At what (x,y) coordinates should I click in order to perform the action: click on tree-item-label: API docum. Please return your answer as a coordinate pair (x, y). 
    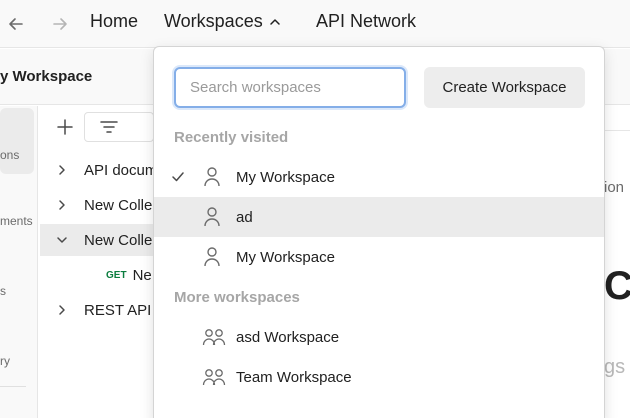
    Looking at the image, I should click on (121, 170).